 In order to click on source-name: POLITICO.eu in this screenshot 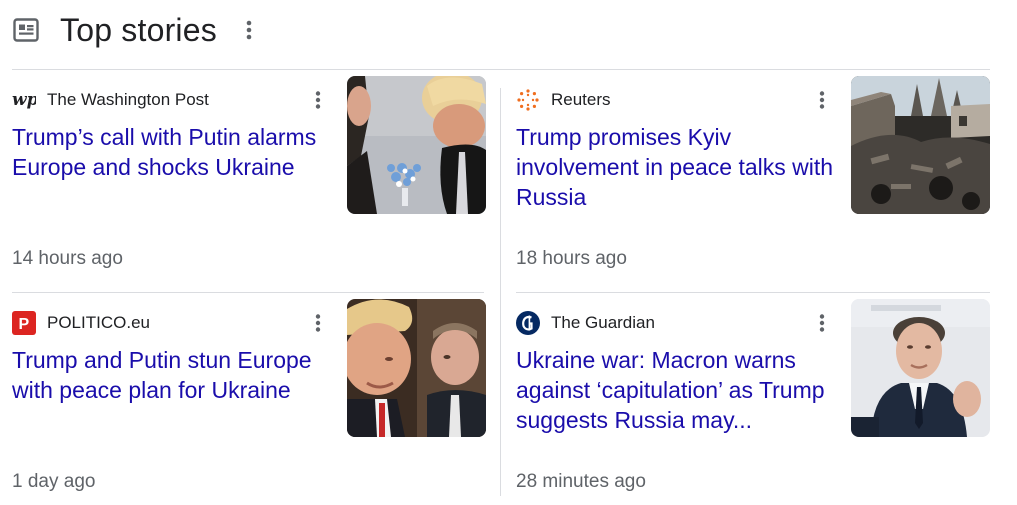, I will do `click(98, 322)`.